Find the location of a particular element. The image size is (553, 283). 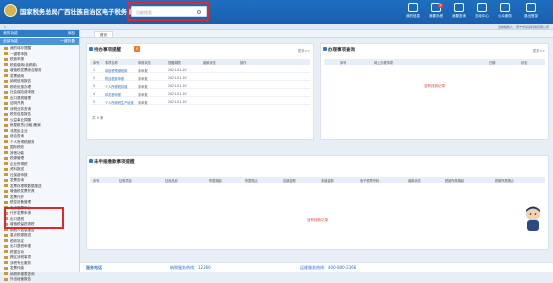

chat-icon is located at coordinates (482, 7).